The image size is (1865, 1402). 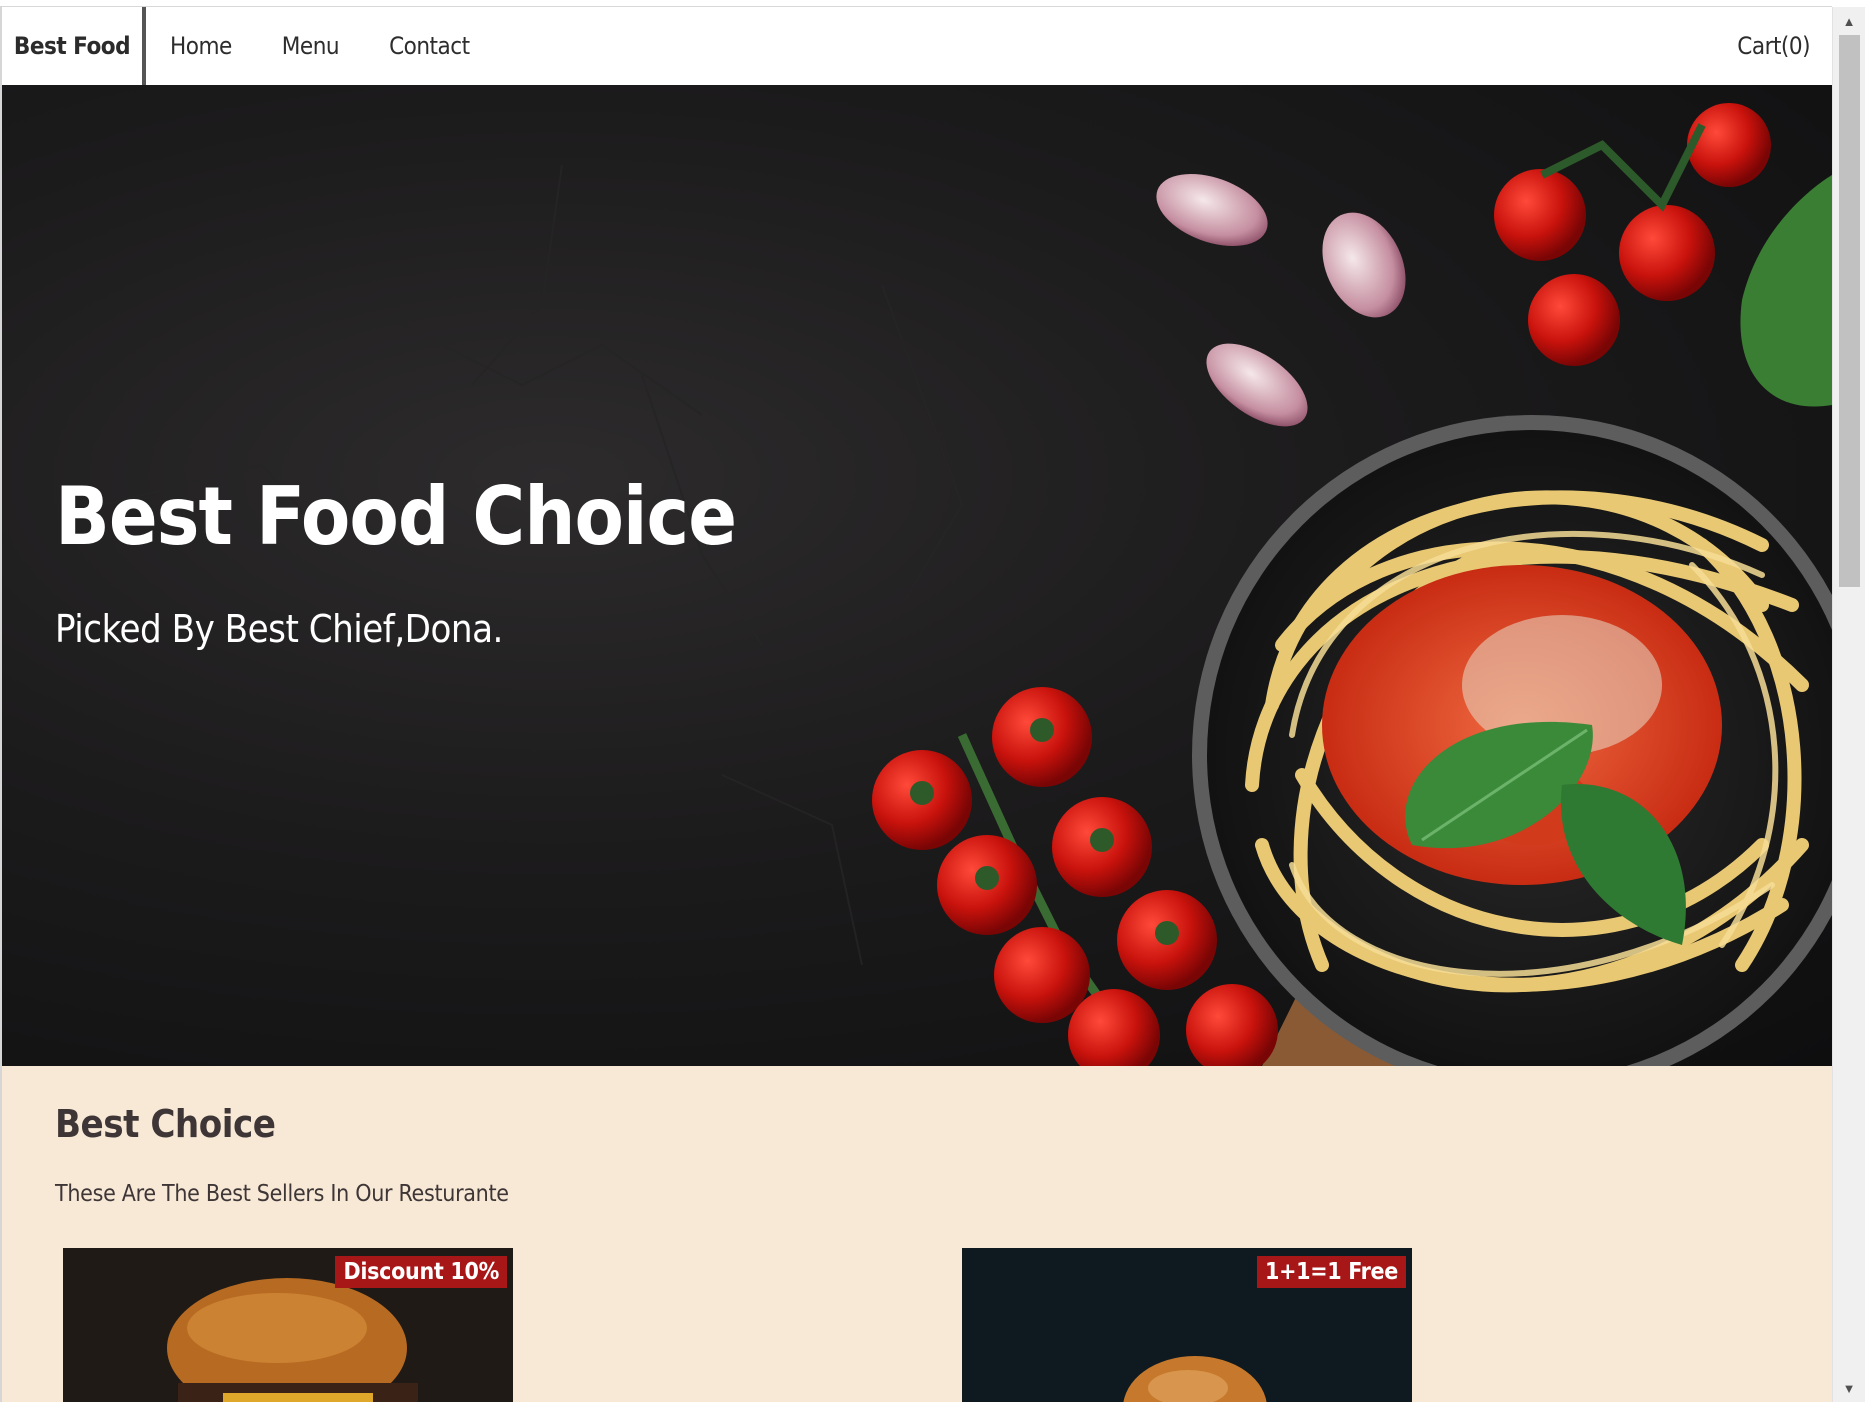 I want to click on hero-title: Best Food Choice, so click(x=396, y=516).